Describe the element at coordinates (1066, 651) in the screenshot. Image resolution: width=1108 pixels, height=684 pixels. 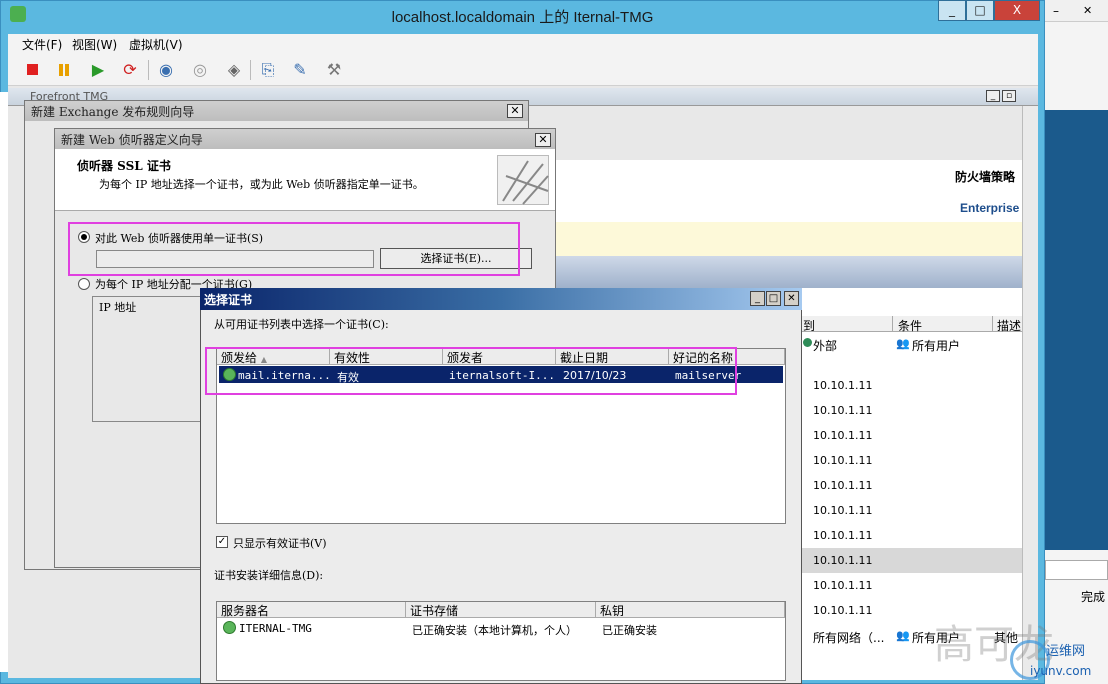
I see `watermark-site-name: 运维网` at that location.